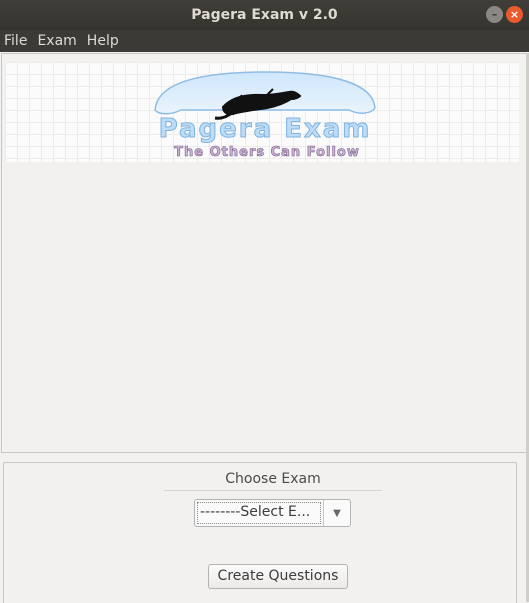 The width and height of the screenshot is (529, 603). I want to click on close-button: ×, so click(514, 14).